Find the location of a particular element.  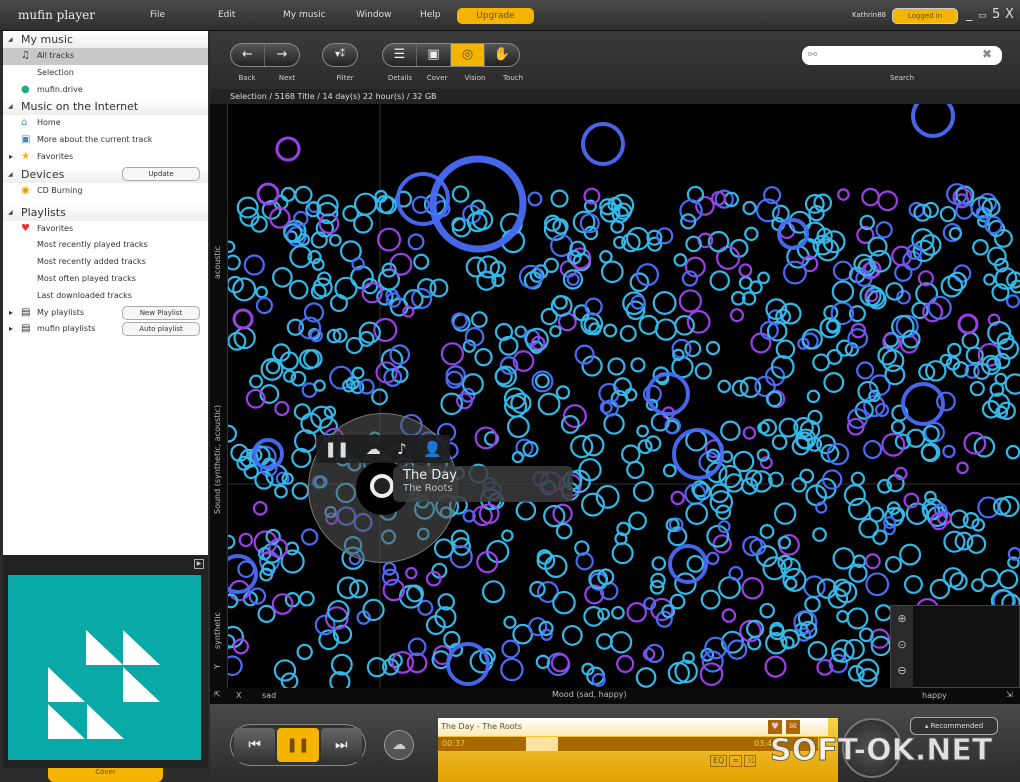

menu-file: File is located at coordinates (157, 15).